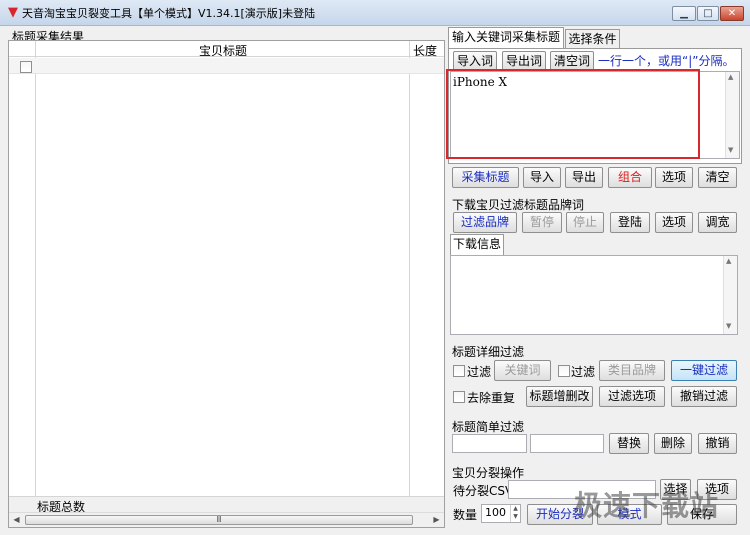  Describe the element at coordinates (674, 222) in the screenshot. I see `brand-options-button: 选项` at that location.